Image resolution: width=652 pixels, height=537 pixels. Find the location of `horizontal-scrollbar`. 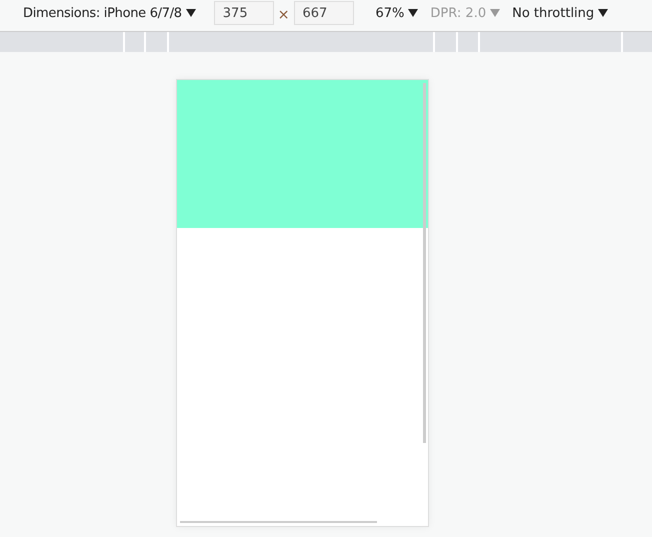

horizontal-scrollbar is located at coordinates (278, 522).